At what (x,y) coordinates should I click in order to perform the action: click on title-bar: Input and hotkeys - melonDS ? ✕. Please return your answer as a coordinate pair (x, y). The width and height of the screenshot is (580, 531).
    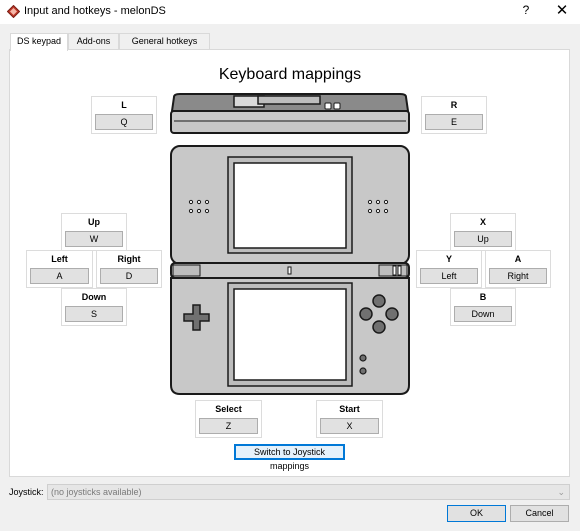
    Looking at the image, I should click on (290, 12).